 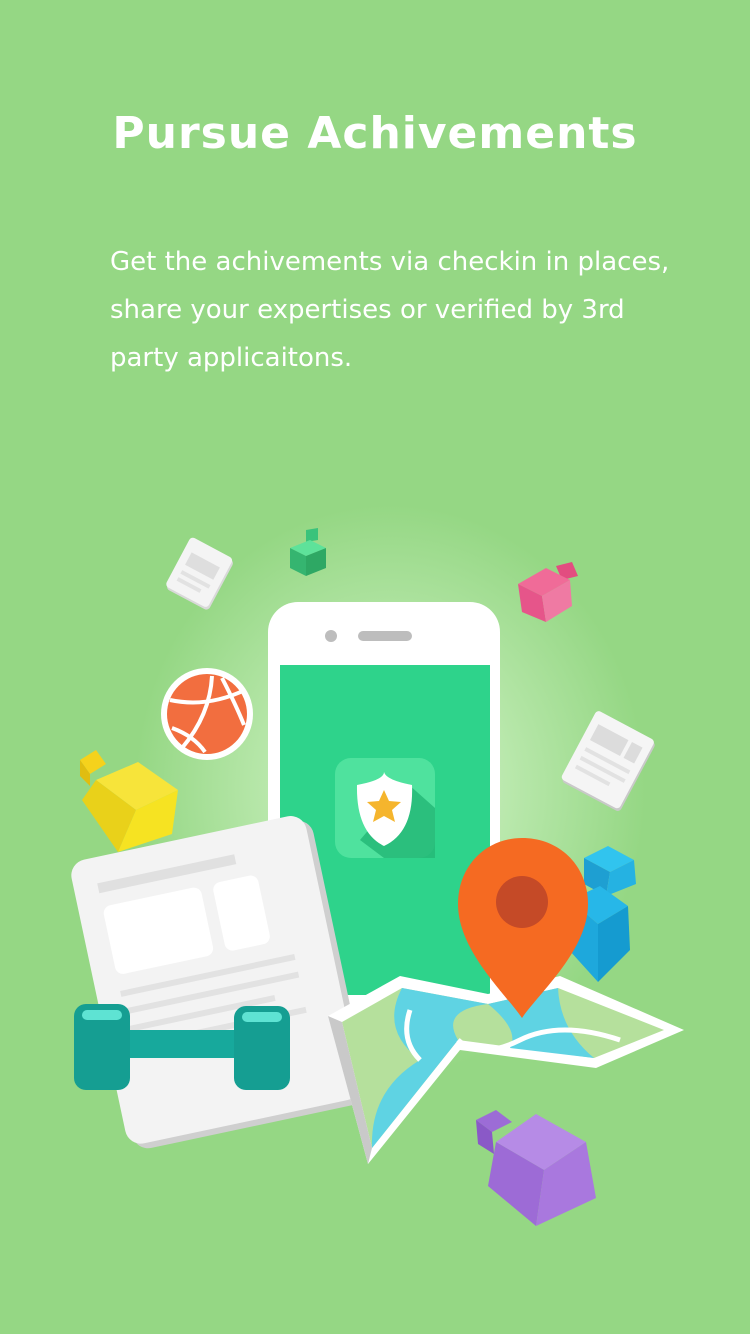 What do you see at coordinates (536, 1168) in the screenshot?
I see `purple-cube-icon` at bounding box center [536, 1168].